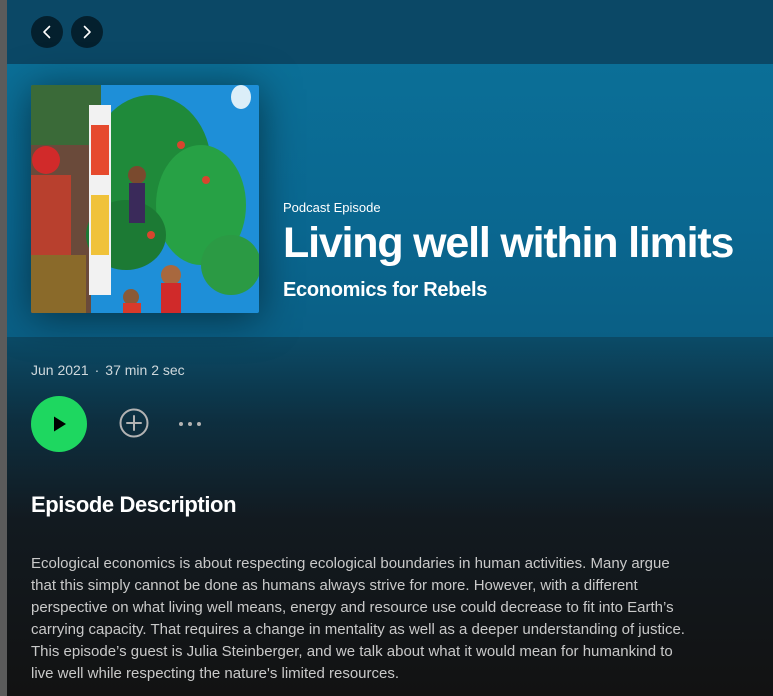  I want to click on episode-duration: 37 min 2 sec, so click(145, 370).